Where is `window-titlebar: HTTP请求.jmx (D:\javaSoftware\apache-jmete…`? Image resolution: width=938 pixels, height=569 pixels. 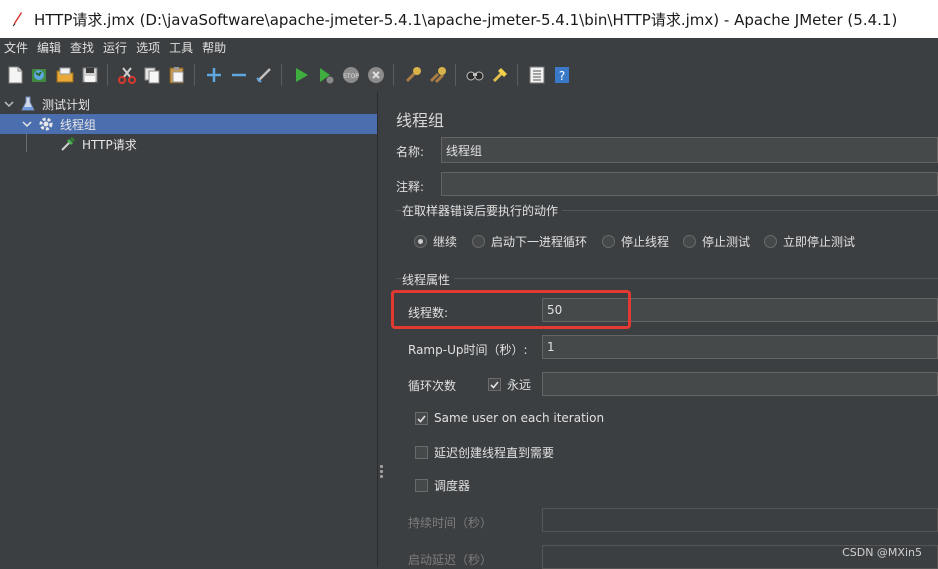
window-titlebar: HTTP请求.jmx (D:\javaSoftware\apache-jmete… is located at coordinates (469, 19).